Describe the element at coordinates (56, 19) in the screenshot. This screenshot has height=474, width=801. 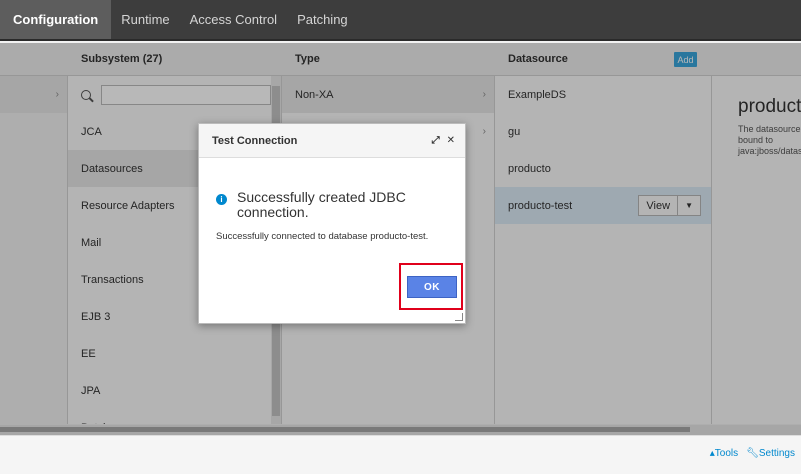
I see `tab-configuration: Configuration` at that location.